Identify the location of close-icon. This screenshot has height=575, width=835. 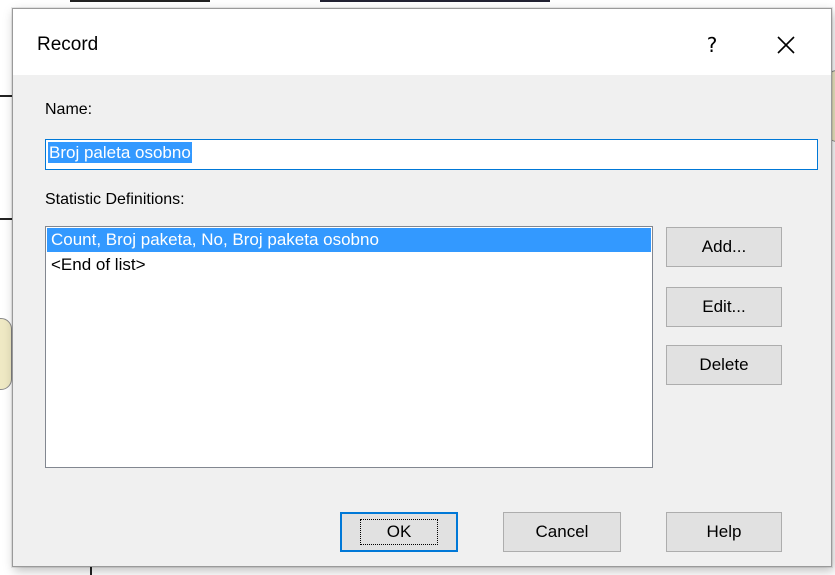
(786, 45).